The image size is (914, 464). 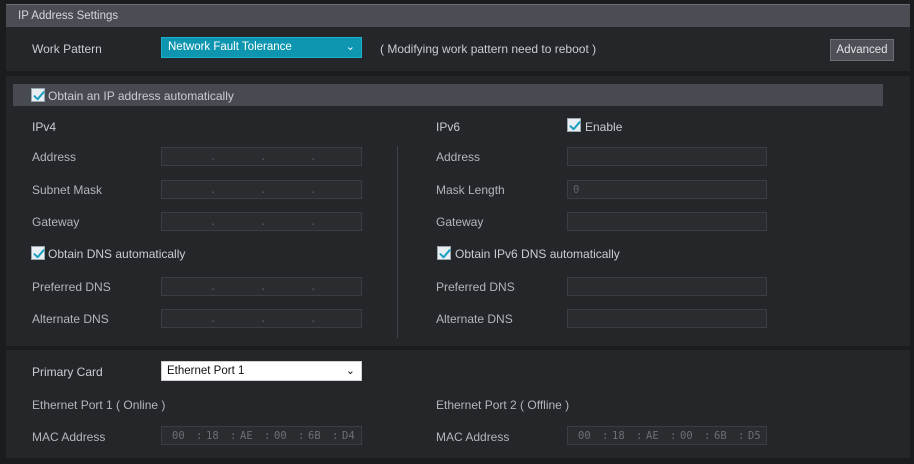 What do you see at coordinates (71, 287) in the screenshot?
I see `ipv4-preferred-dns-label: Preferred DNS` at bounding box center [71, 287].